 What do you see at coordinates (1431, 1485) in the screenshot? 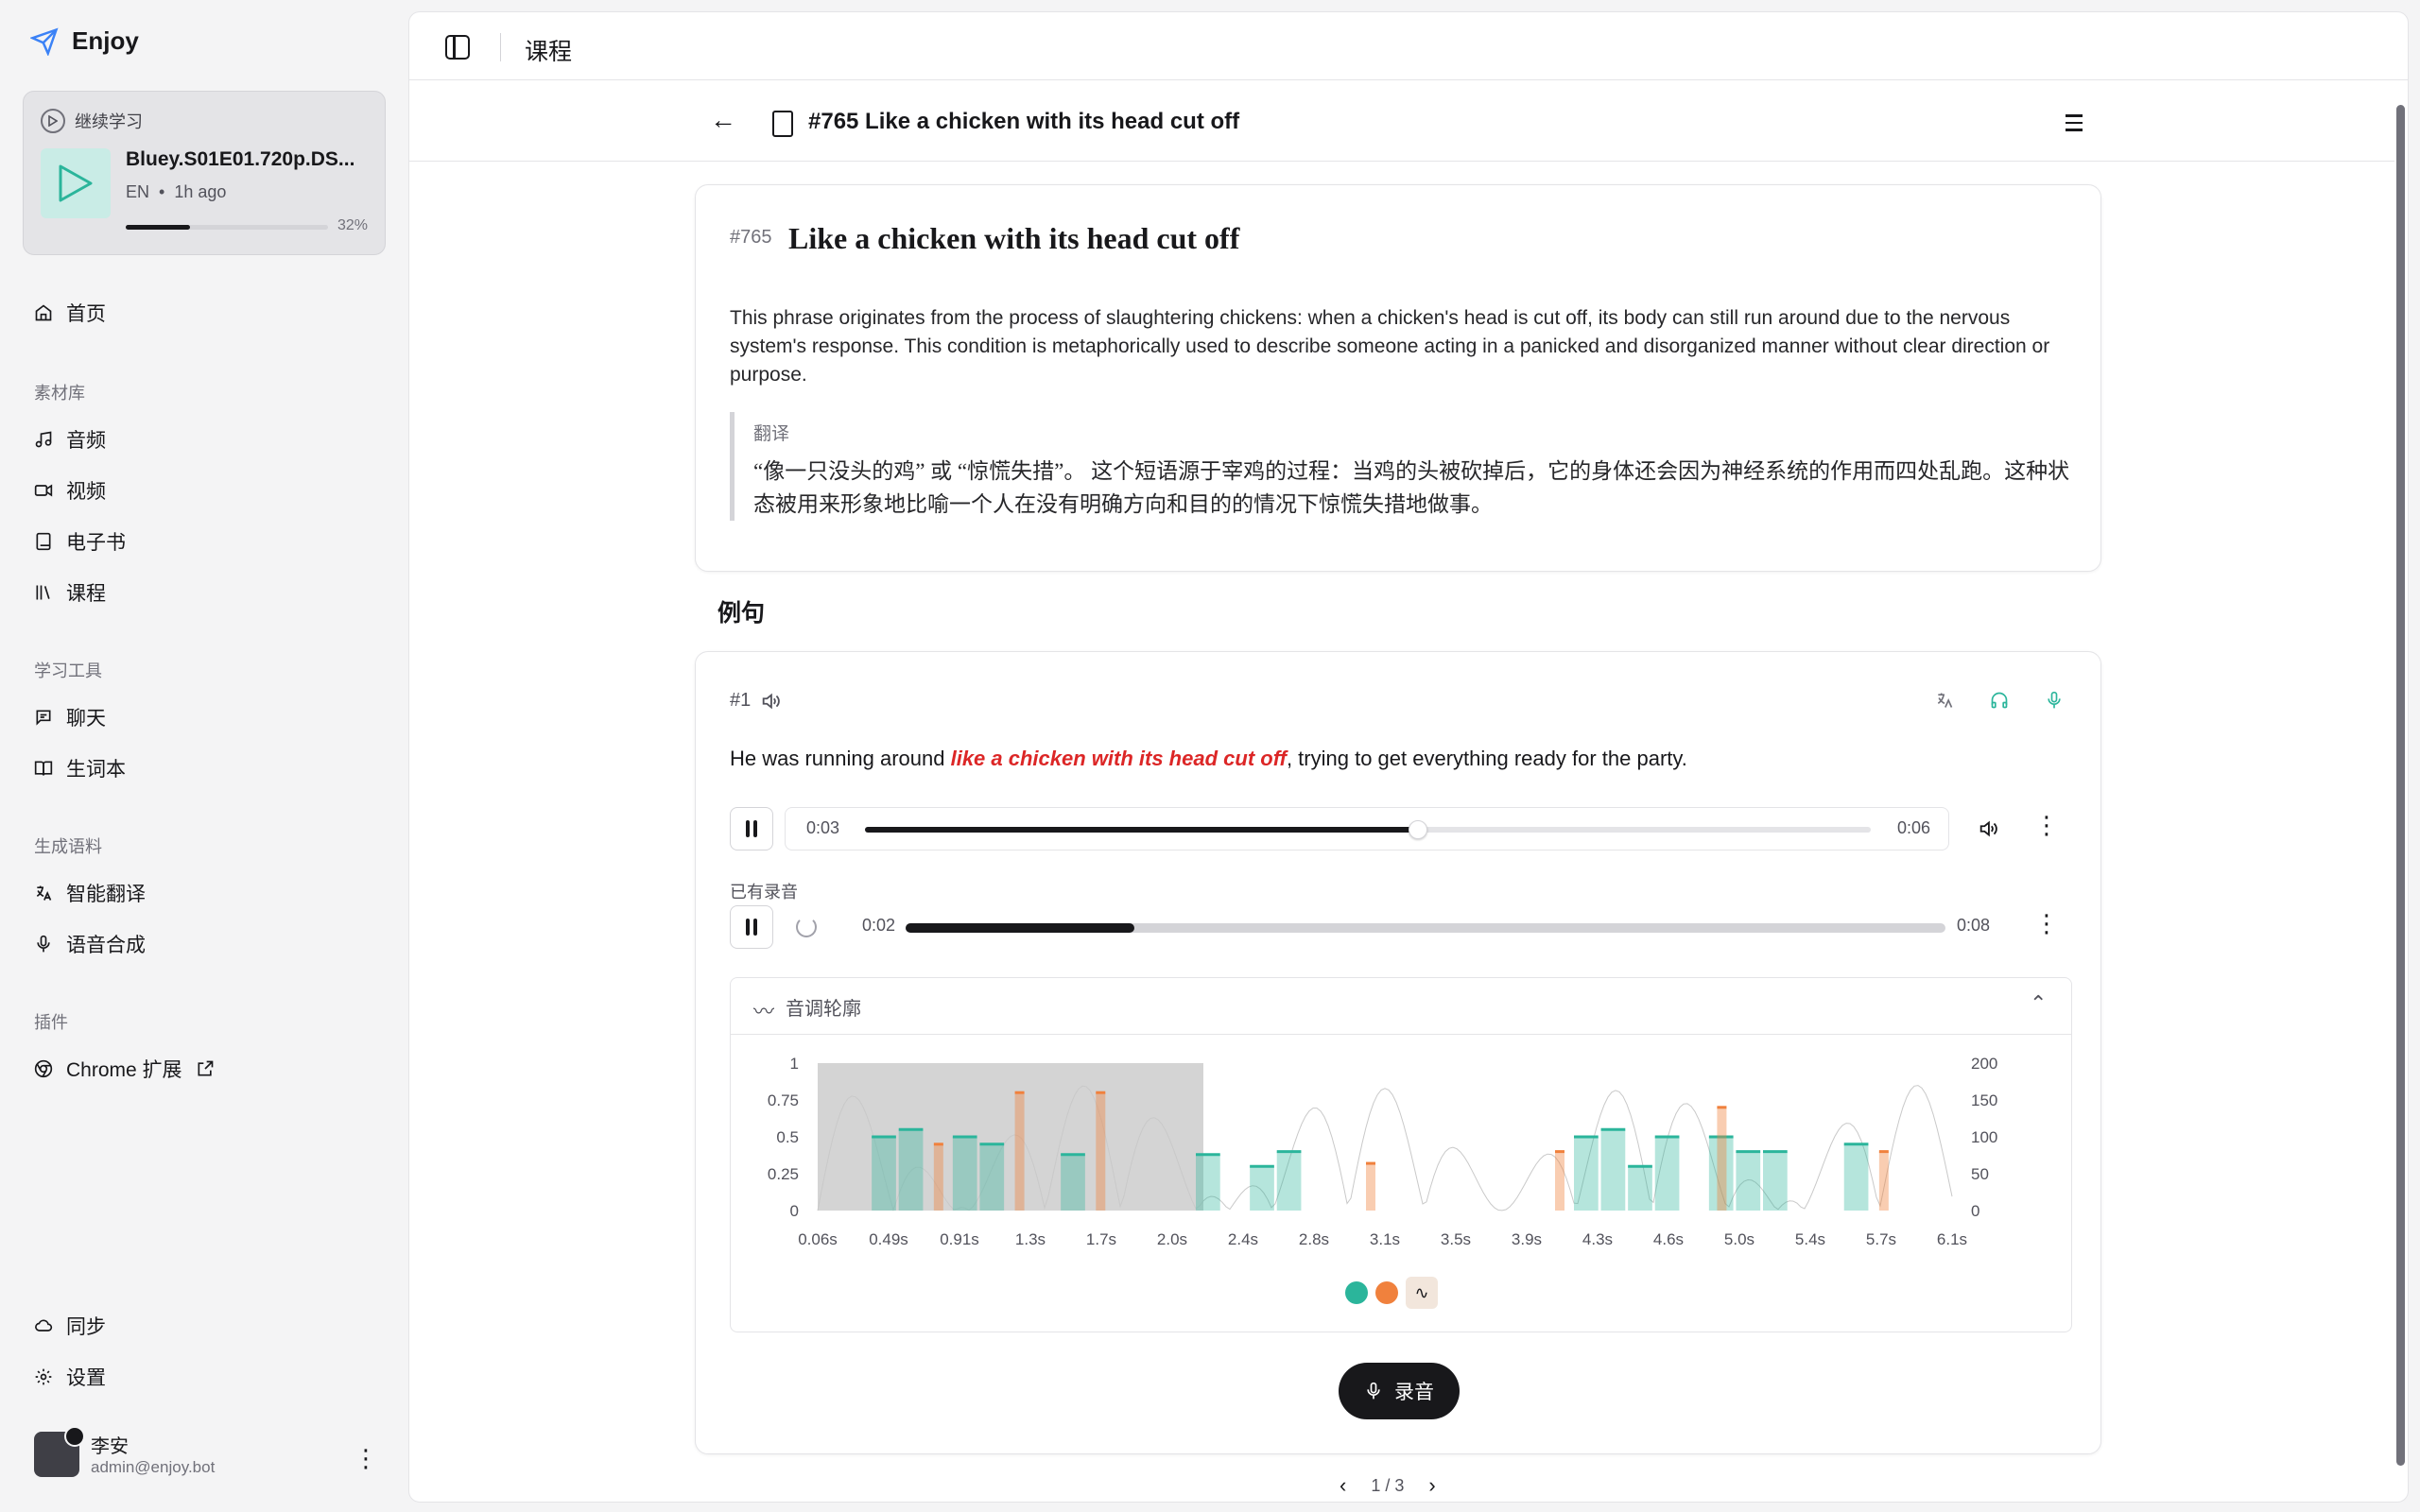
I see `next-page-icon: ›` at bounding box center [1431, 1485].